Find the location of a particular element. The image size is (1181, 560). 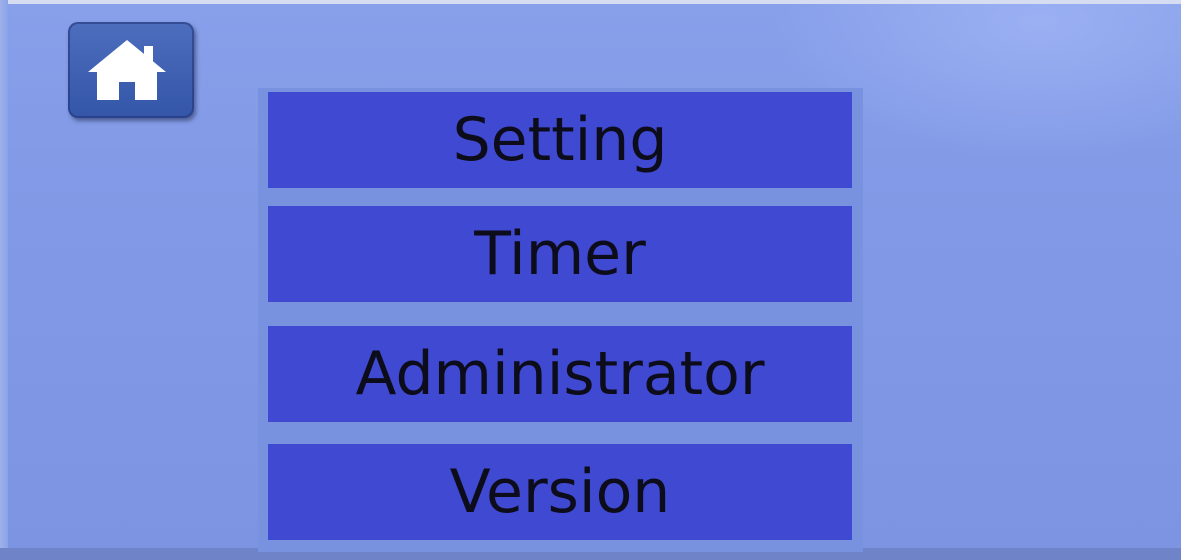

administrator-button: Administrator is located at coordinates (560, 374).